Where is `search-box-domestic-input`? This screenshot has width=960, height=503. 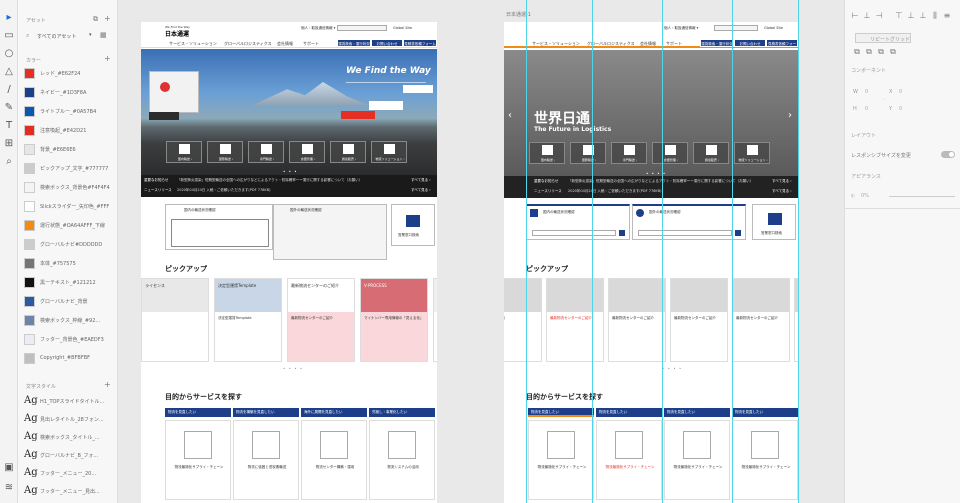
search-box-domestic-input is located at coordinates (574, 233).